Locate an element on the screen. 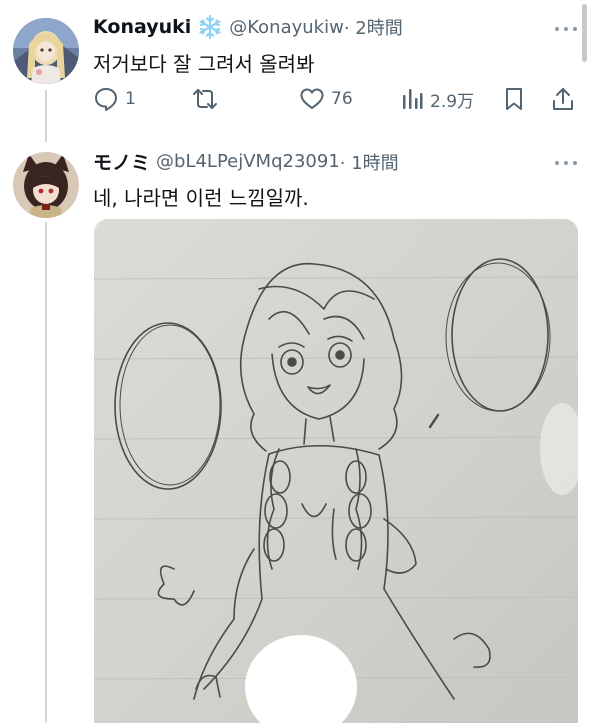 This screenshot has width=591, height=723. reply-icon is located at coordinates (106, 99).